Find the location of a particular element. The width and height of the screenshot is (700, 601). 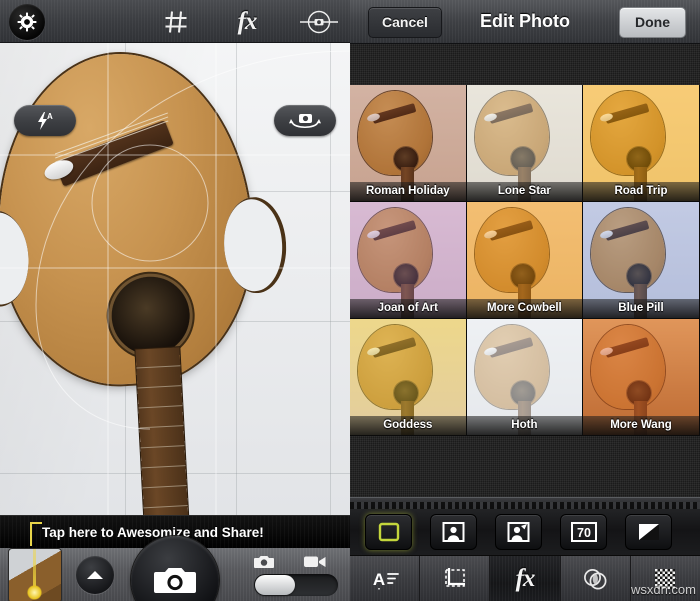

expand-options-button is located at coordinates (95, 575).